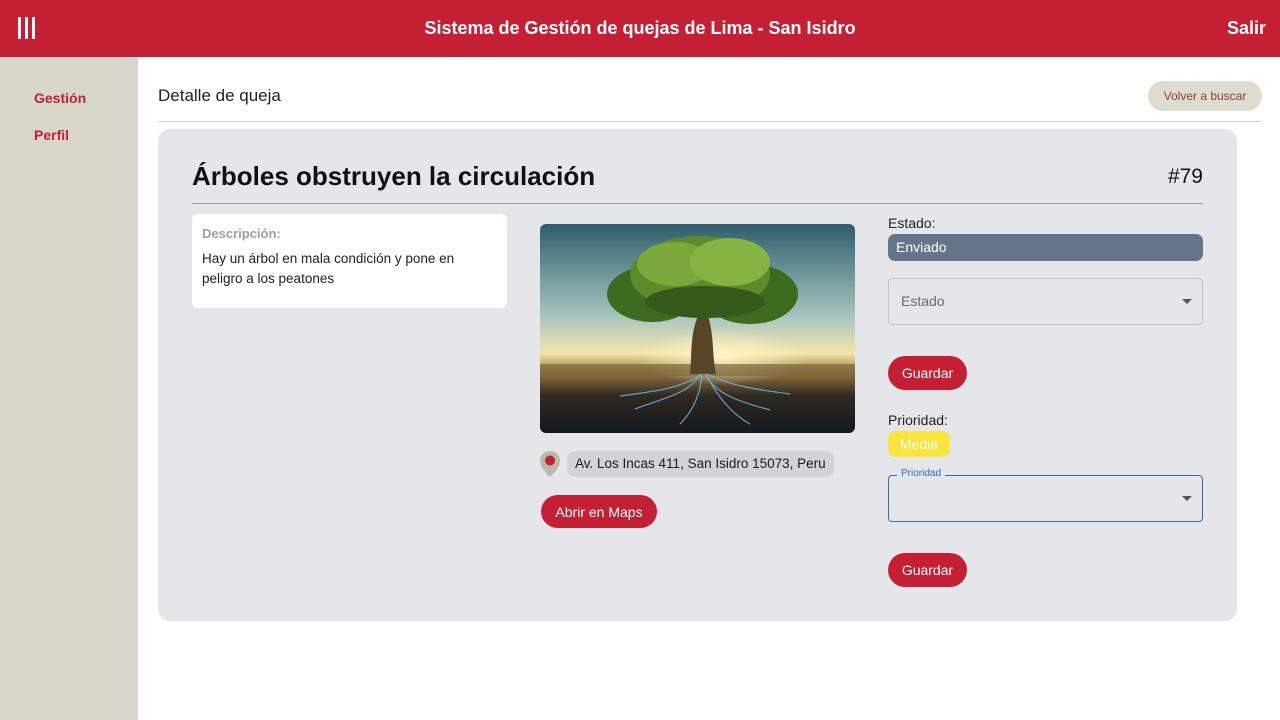 Image resolution: width=1280 pixels, height=720 pixels. What do you see at coordinates (918, 420) in the screenshot?
I see `priority-label: Prioridad:` at bounding box center [918, 420].